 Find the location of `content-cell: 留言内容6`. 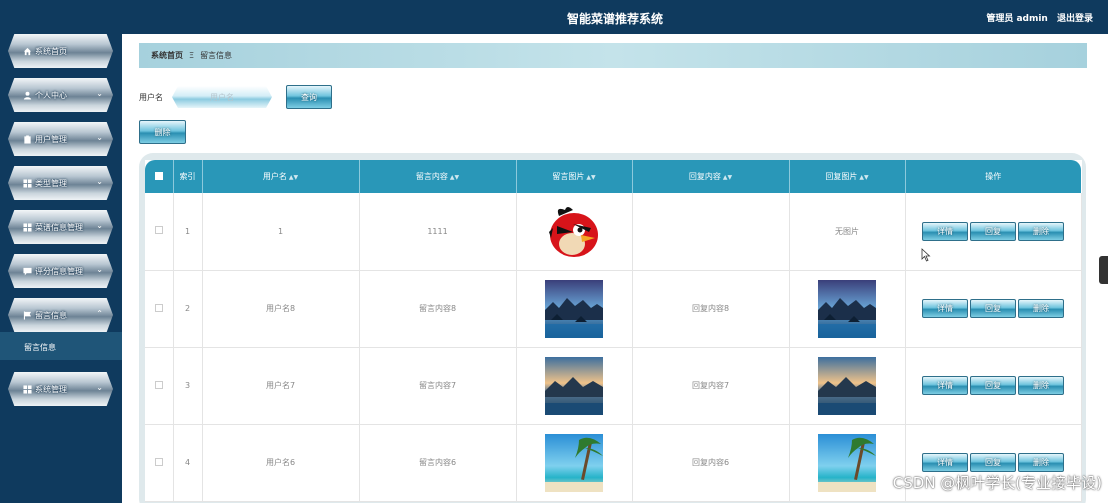

content-cell: 留言内容6 is located at coordinates (438, 463).